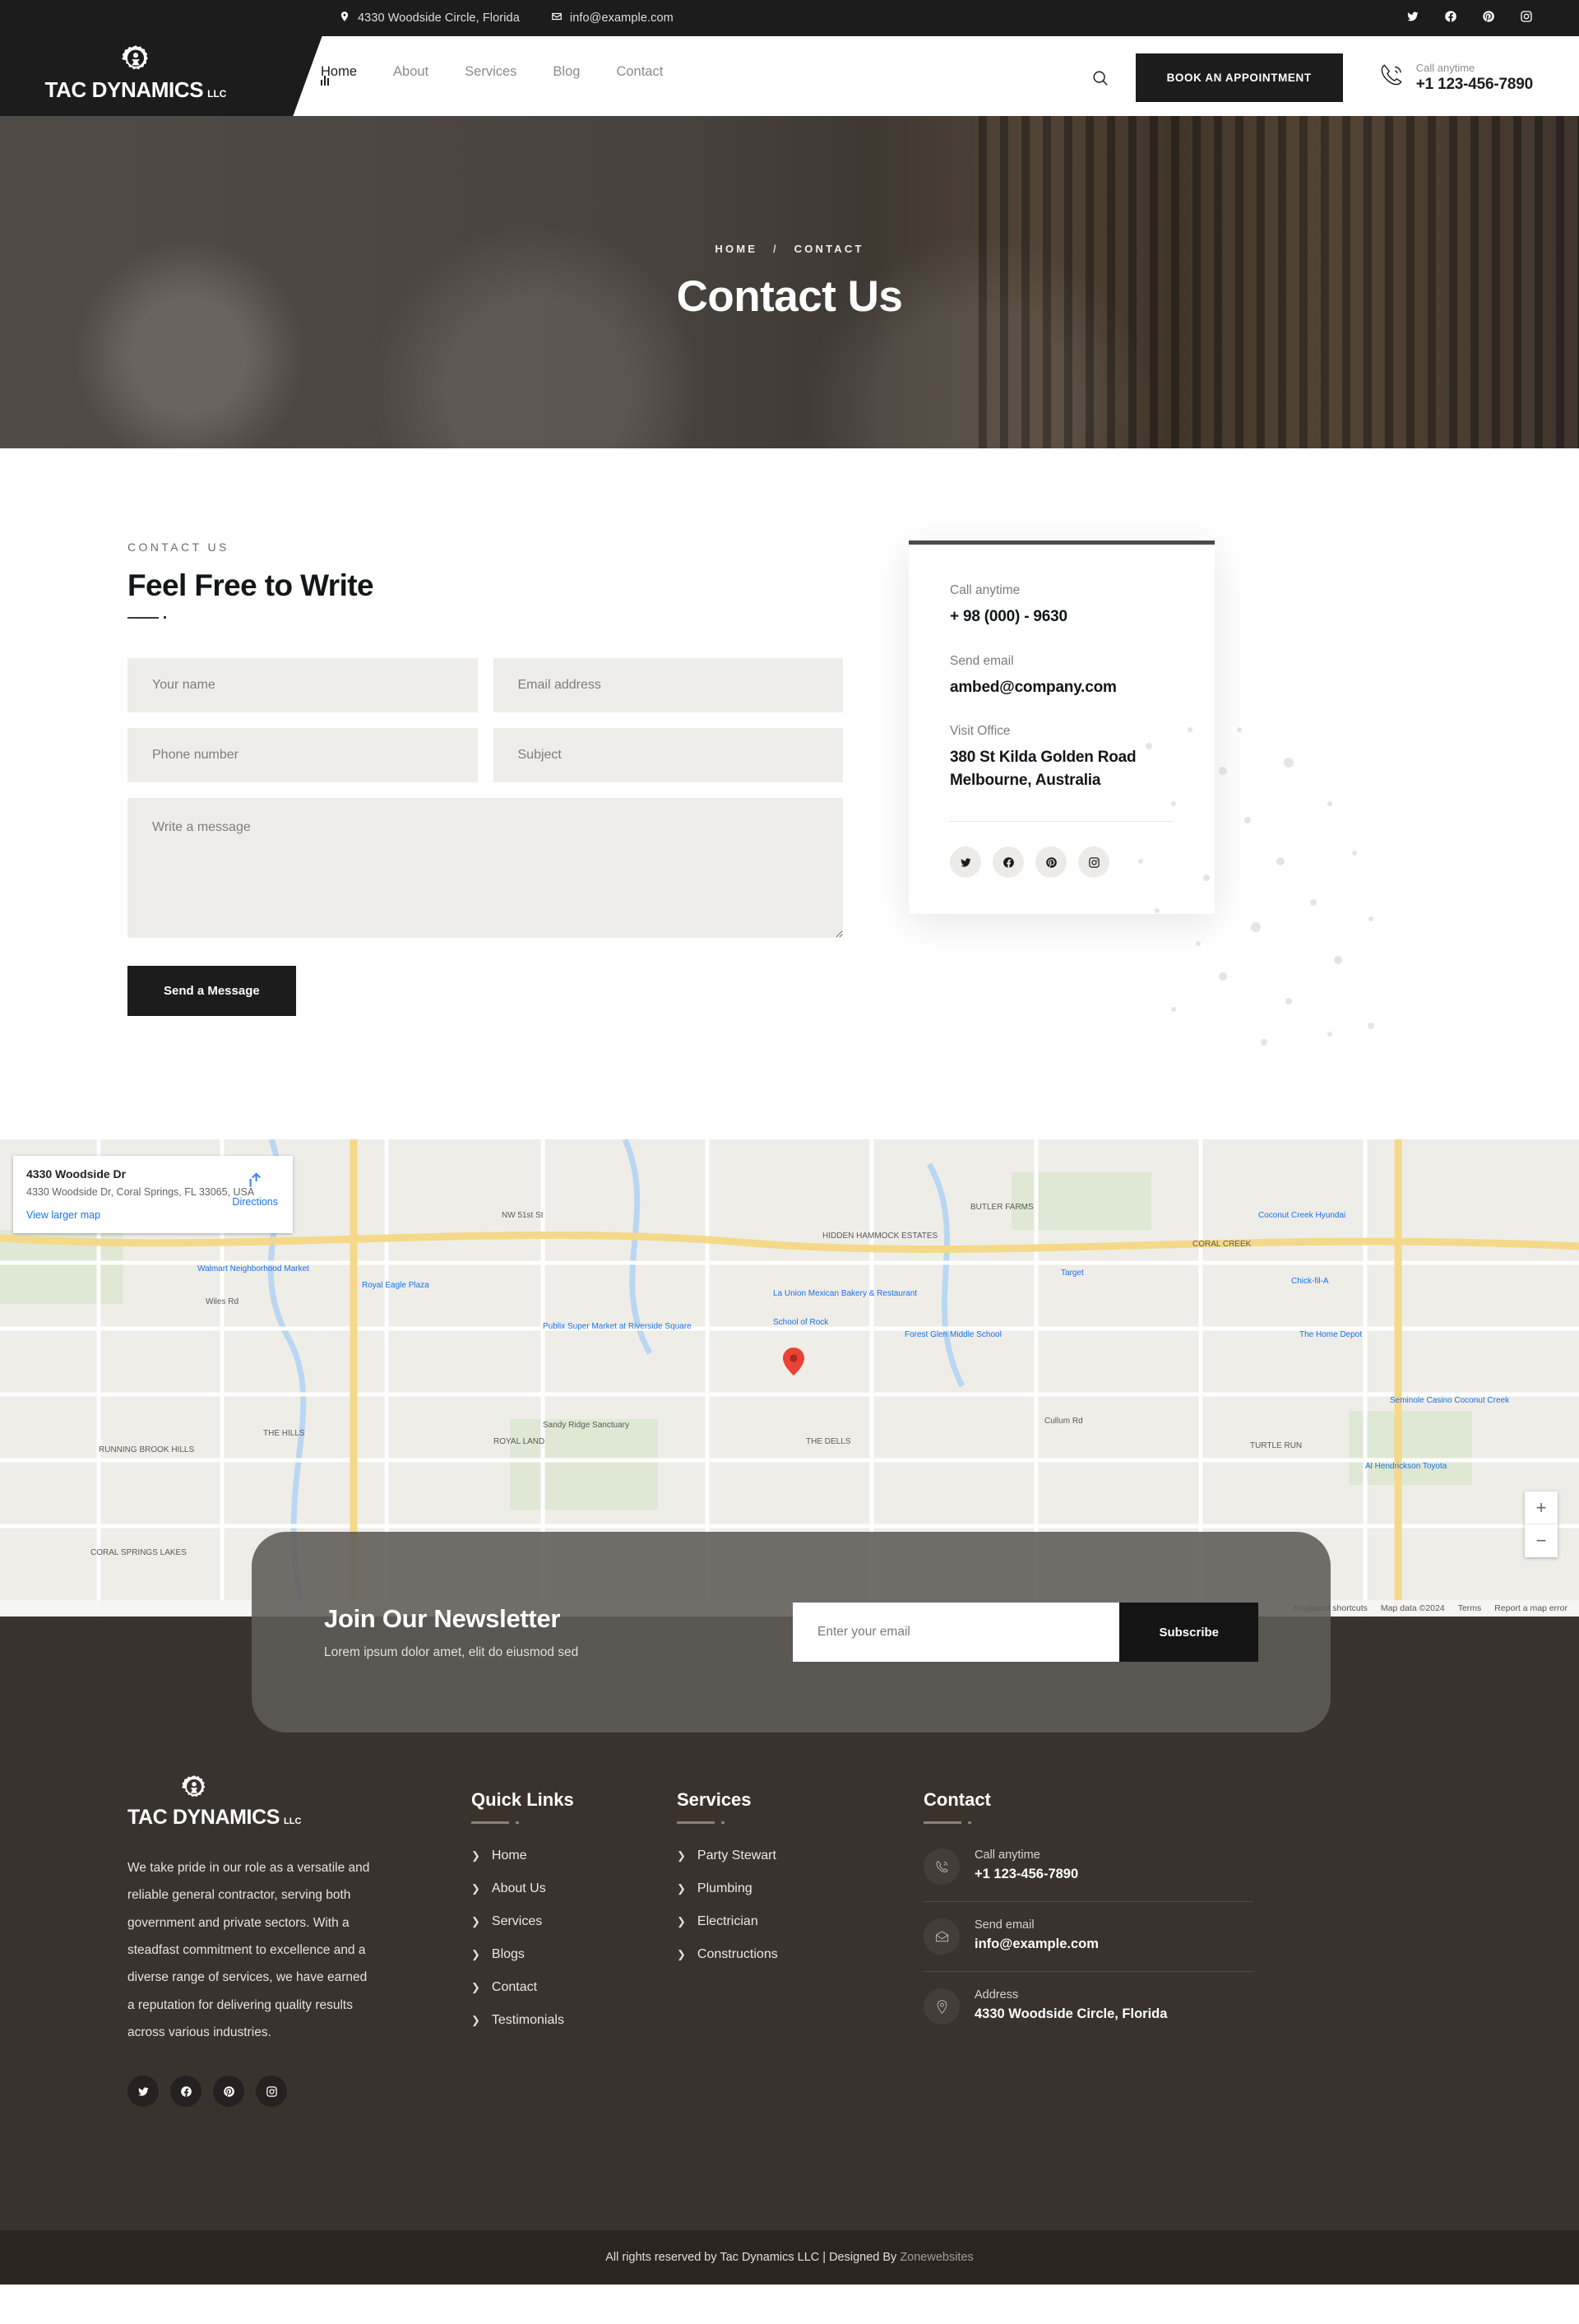 The height and width of the screenshot is (2324, 1579). What do you see at coordinates (1470, 1608) in the screenshot?
I see `map-terms-link: Terms` at bounding box center [1470, 1608].